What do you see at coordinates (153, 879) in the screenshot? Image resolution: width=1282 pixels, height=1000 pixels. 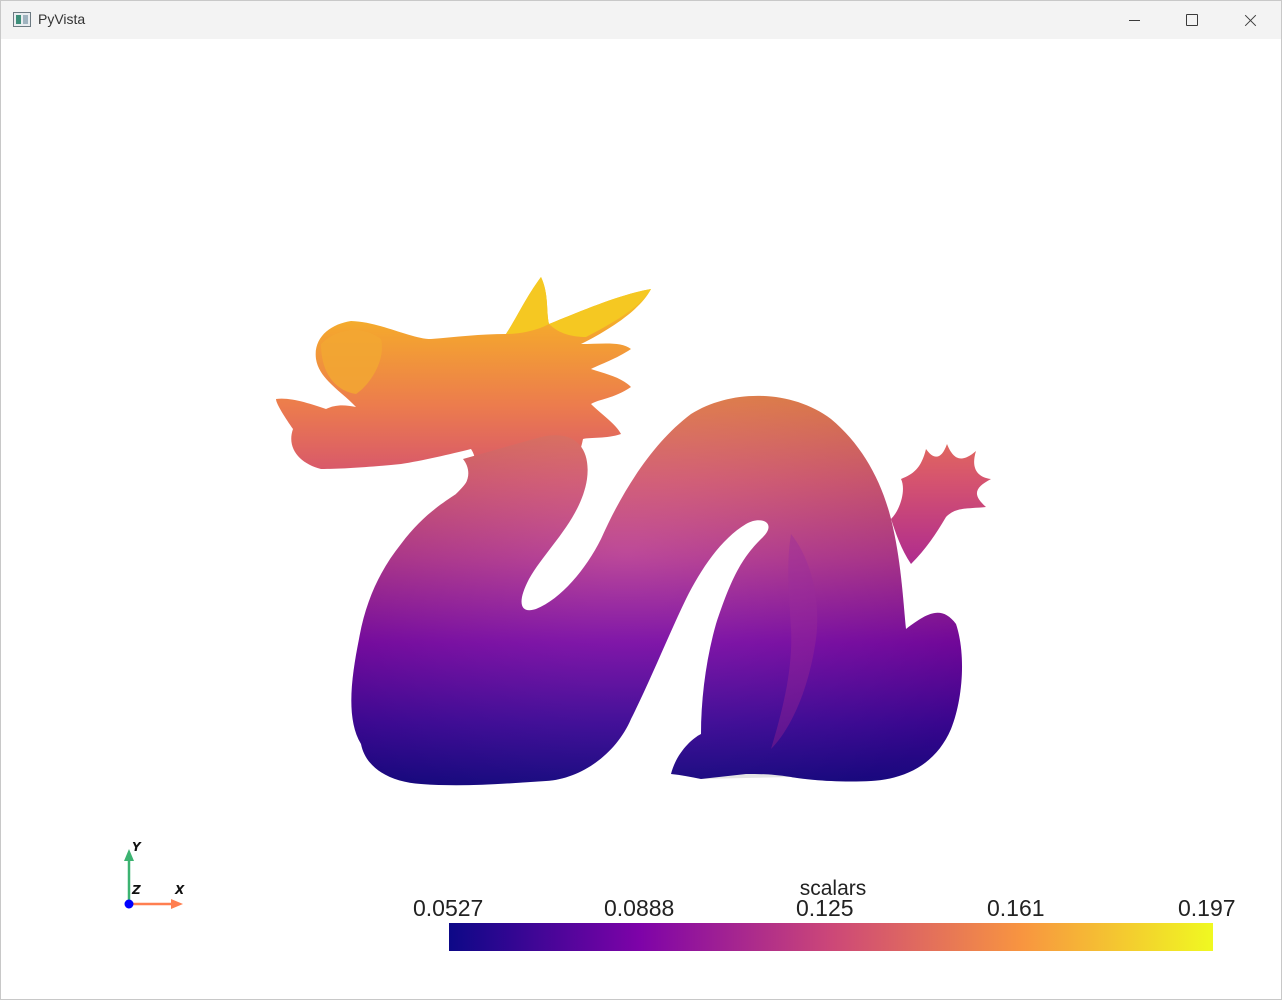 I see `orientation-axes-widget` at bounding box center [153, 879].